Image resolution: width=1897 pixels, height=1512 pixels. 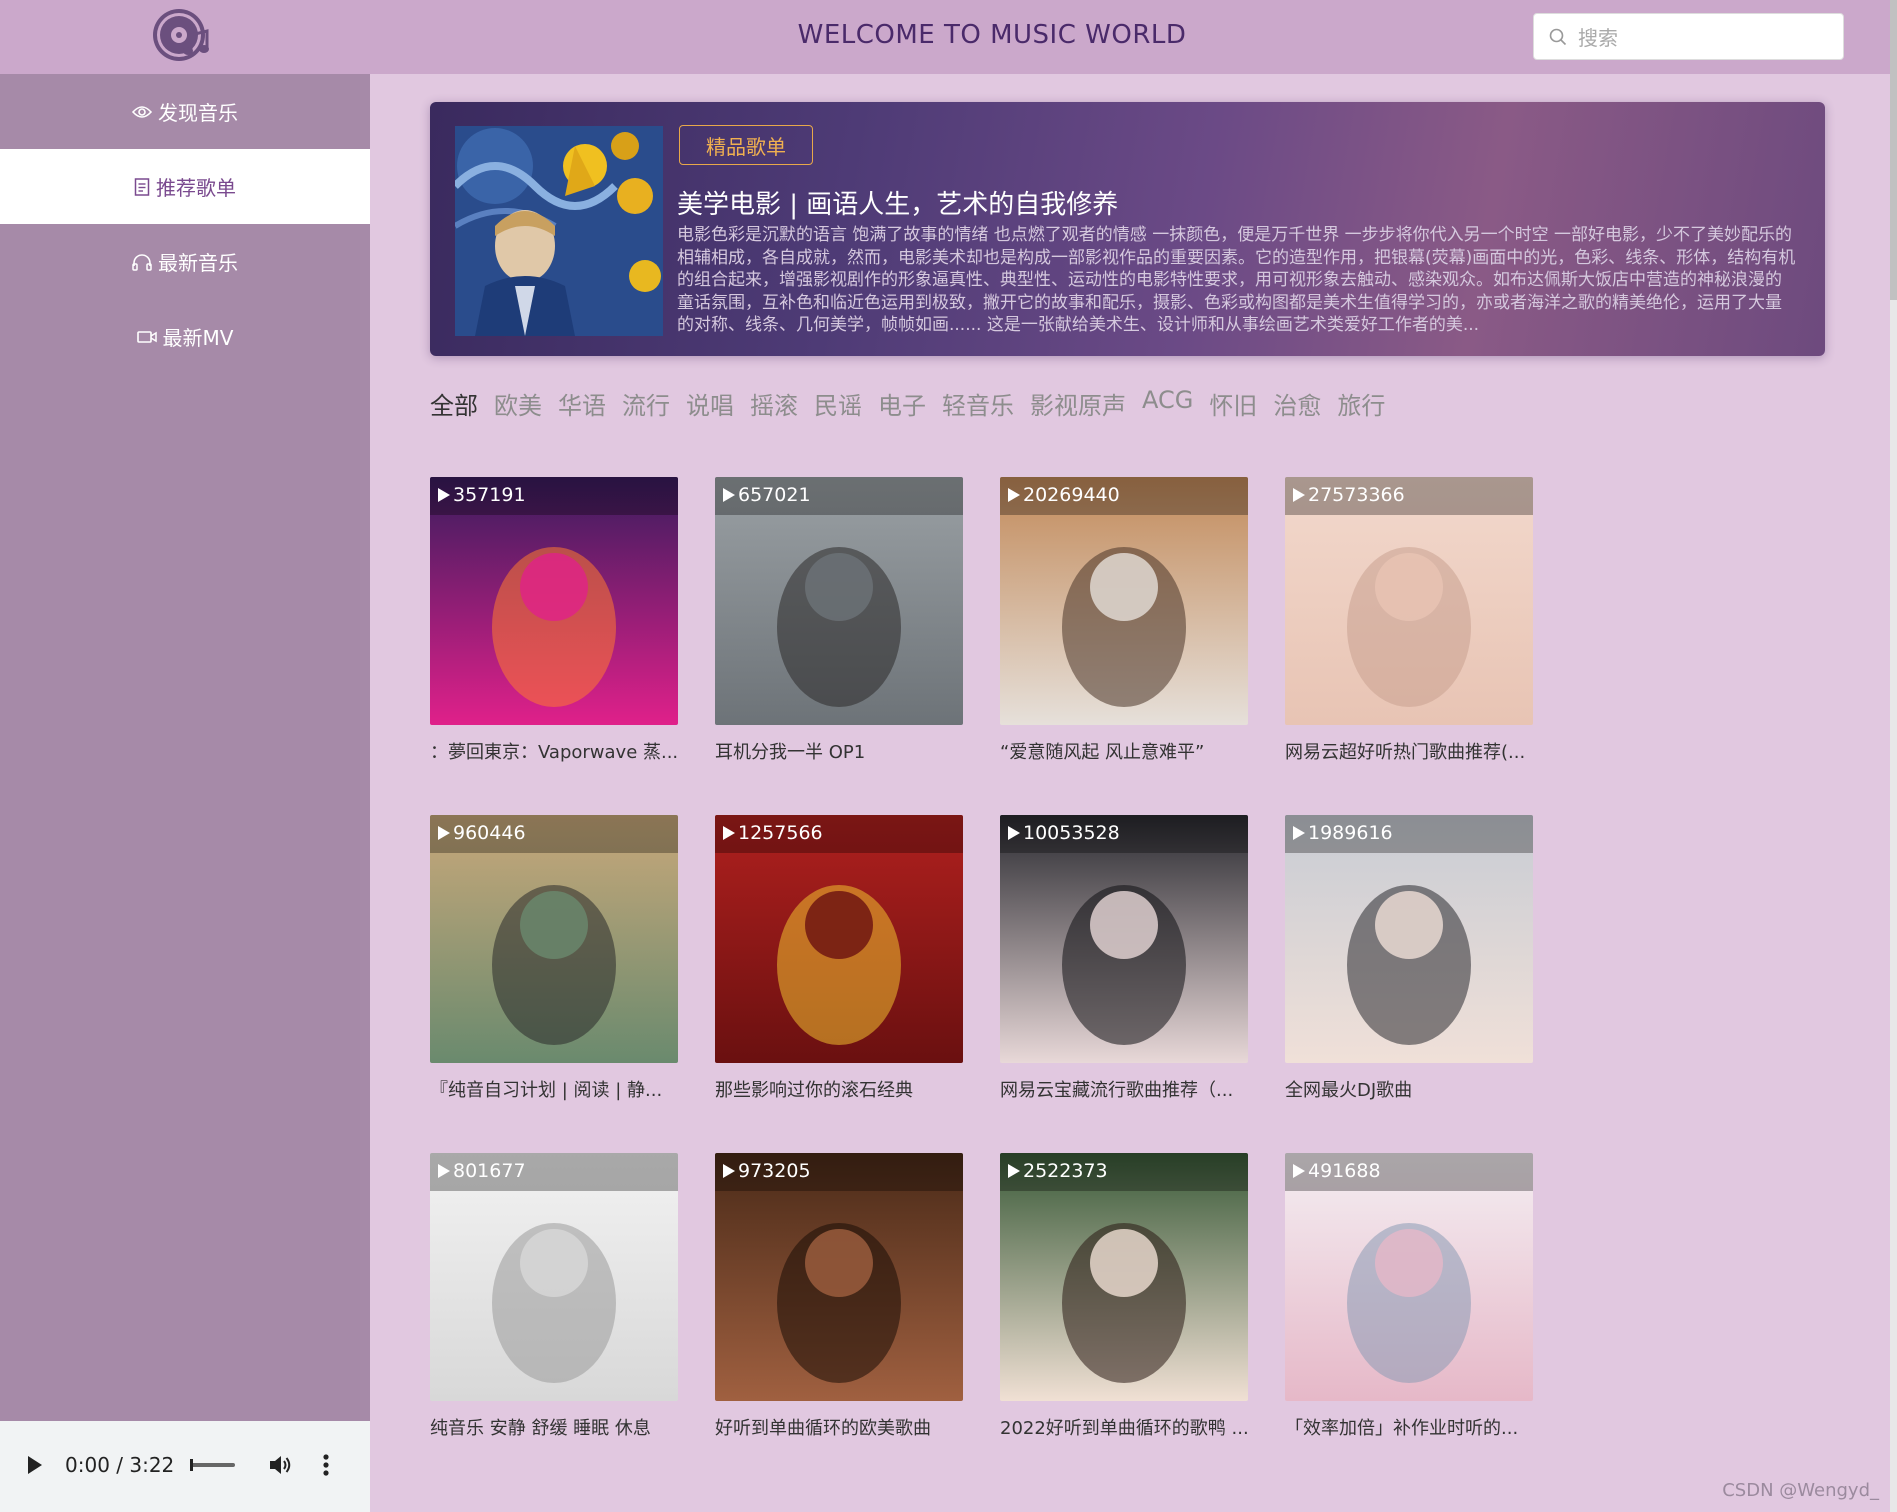 I want to click on search-input, so click(x=1708, y=37).